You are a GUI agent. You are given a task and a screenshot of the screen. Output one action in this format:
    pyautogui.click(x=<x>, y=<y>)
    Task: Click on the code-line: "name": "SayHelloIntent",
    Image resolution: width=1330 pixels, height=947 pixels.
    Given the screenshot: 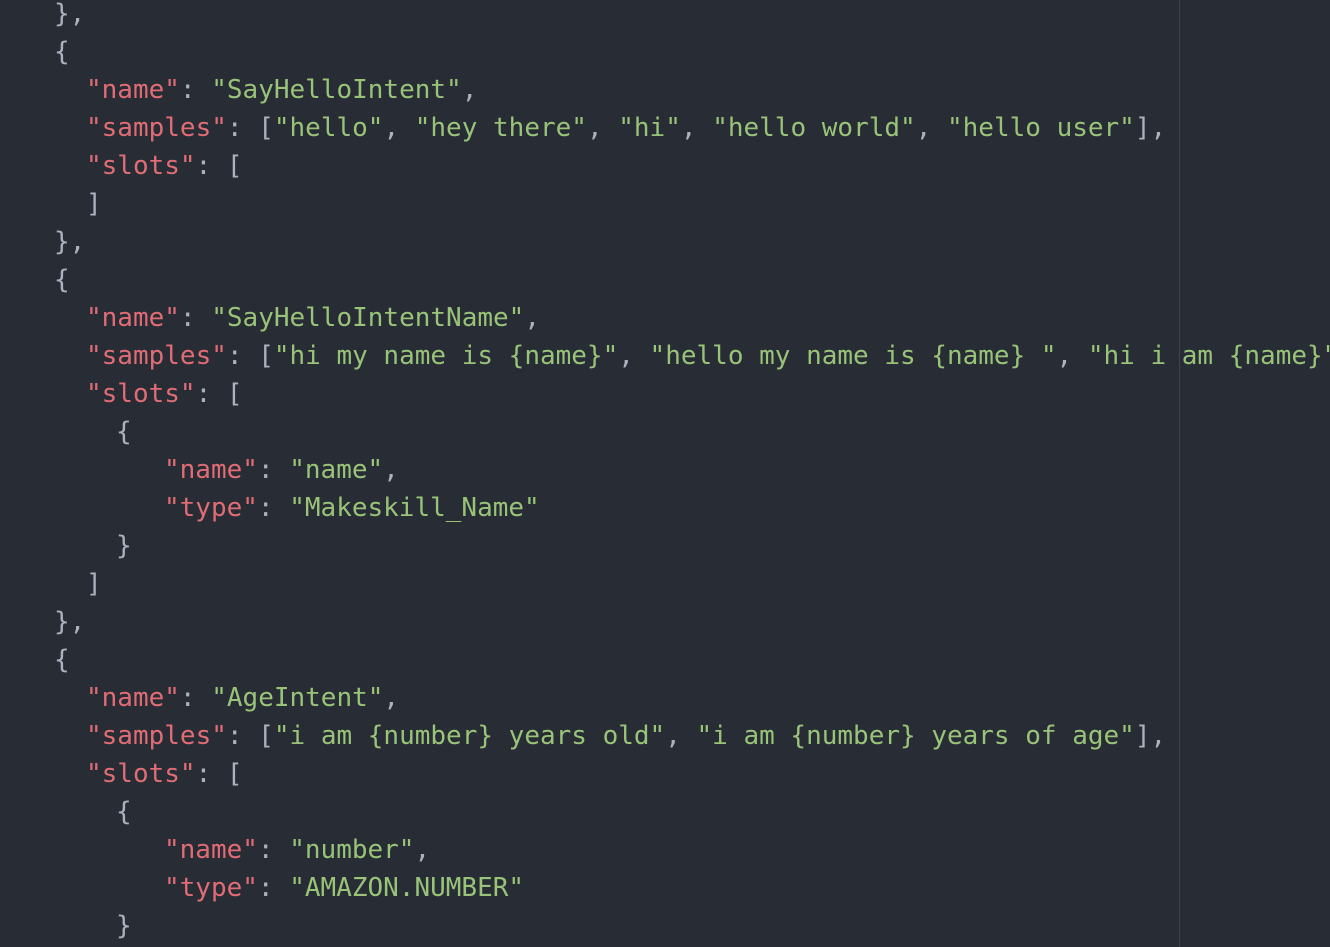 What is the action you would take?
    pyautogui.click(x=281, y=90)
    